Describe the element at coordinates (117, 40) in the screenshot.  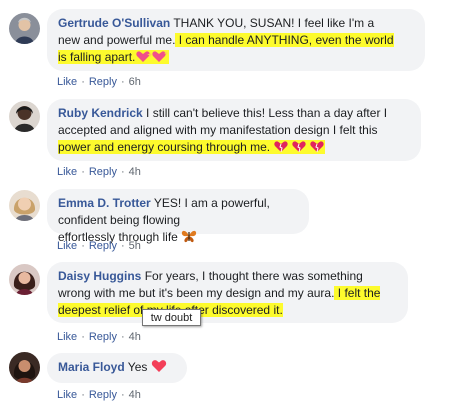
I see `comment-text: new and powerful me.` at that location.